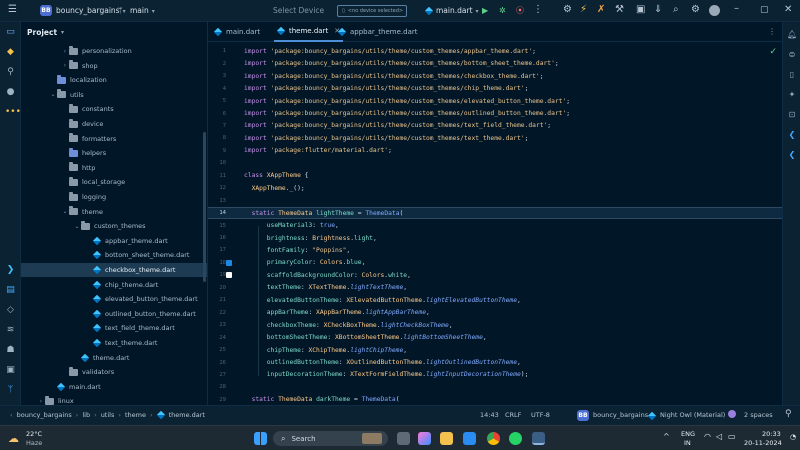 This screenshot has width=800, height=450. I want to click on code-line: 25 chipTheme: XChipTheme.lightChipTheme,, so click(495, 350).